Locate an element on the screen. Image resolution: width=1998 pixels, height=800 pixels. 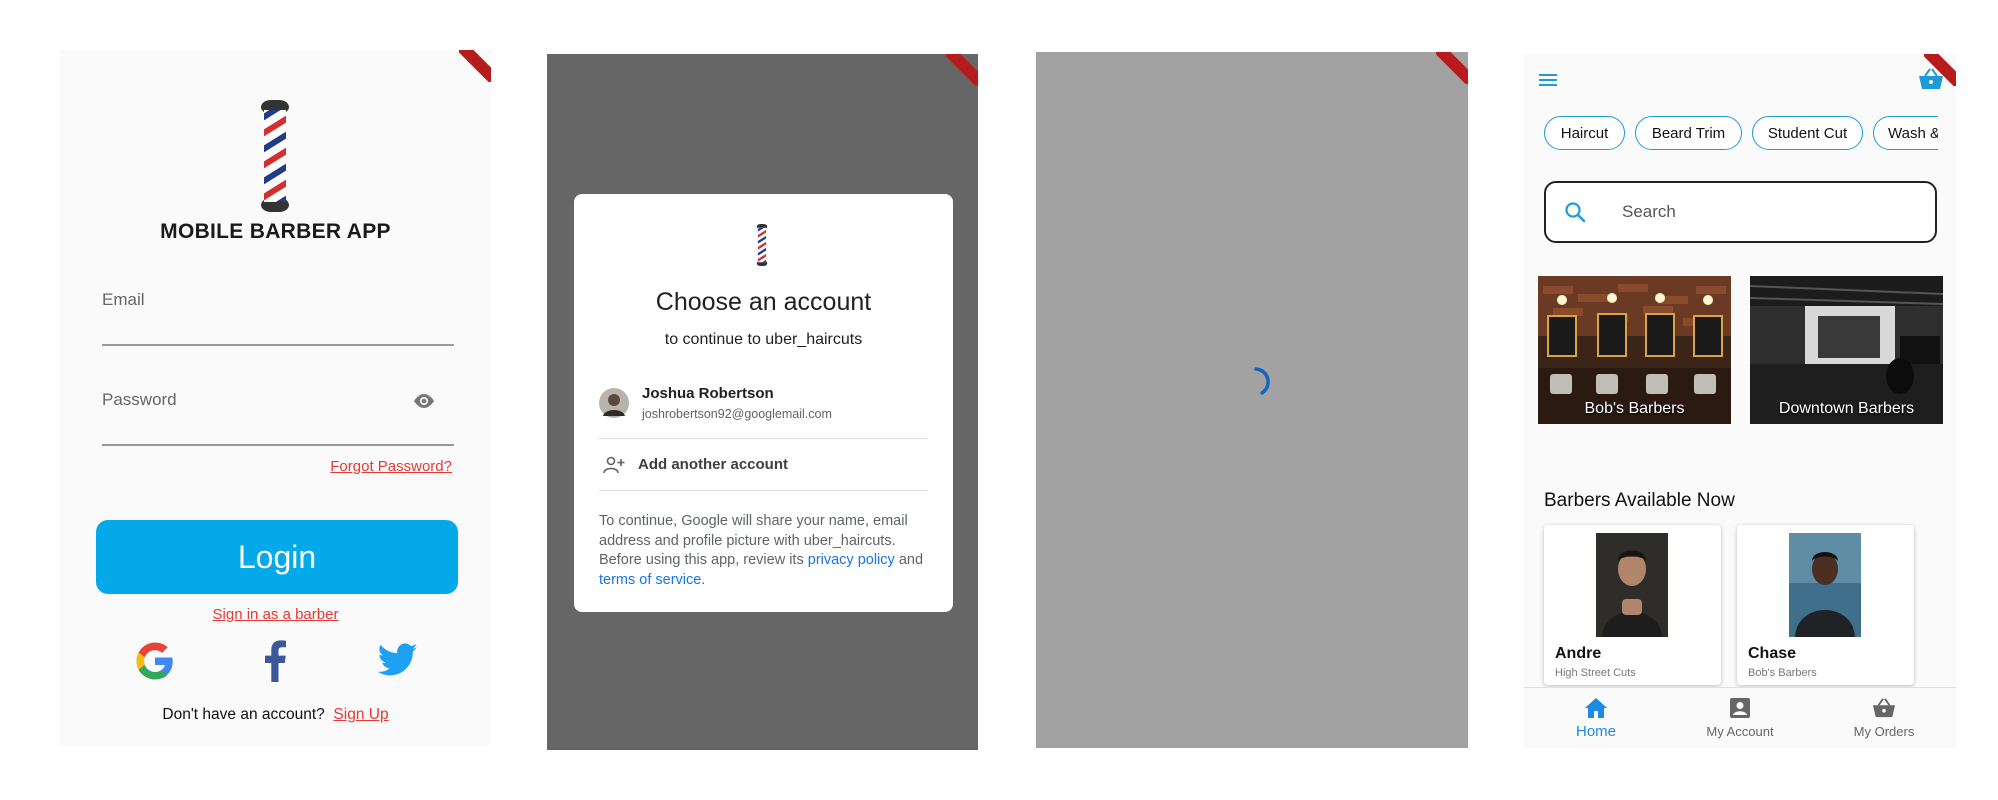
add-person-icon is located at coordinates (614, 465).